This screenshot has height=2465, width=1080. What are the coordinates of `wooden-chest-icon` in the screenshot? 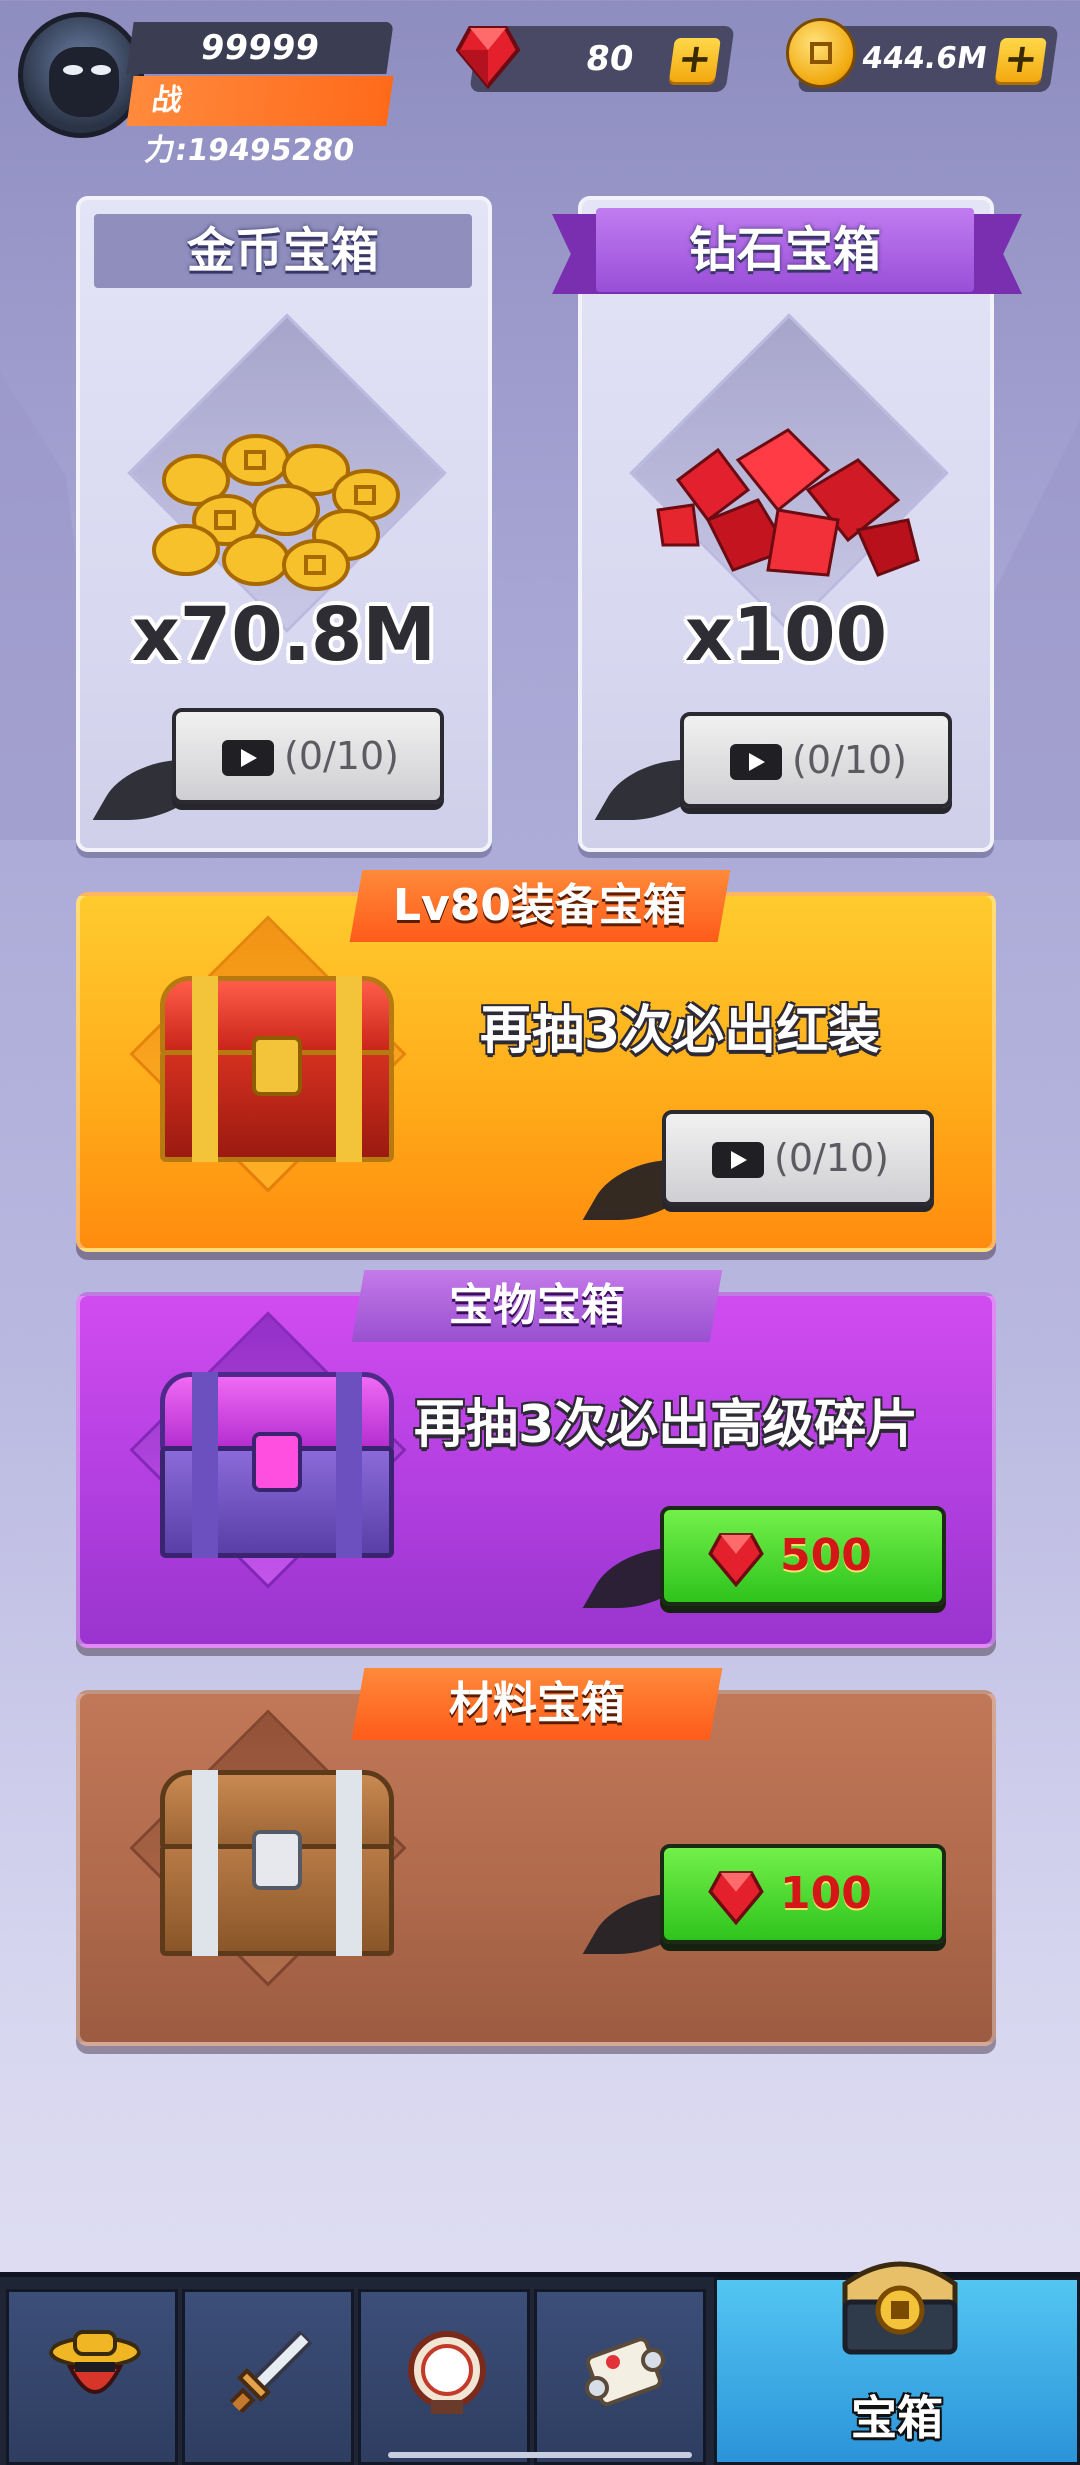 It's located at (277, 1865).